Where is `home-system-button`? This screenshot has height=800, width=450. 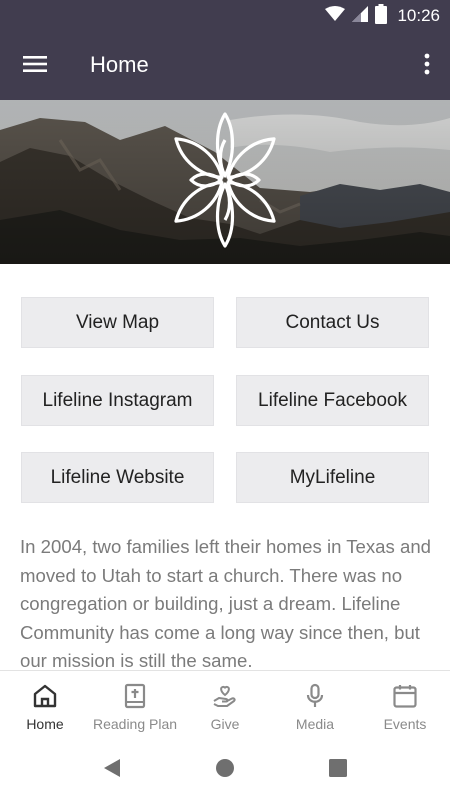
home-system-button is located at coordinates (225, 770).